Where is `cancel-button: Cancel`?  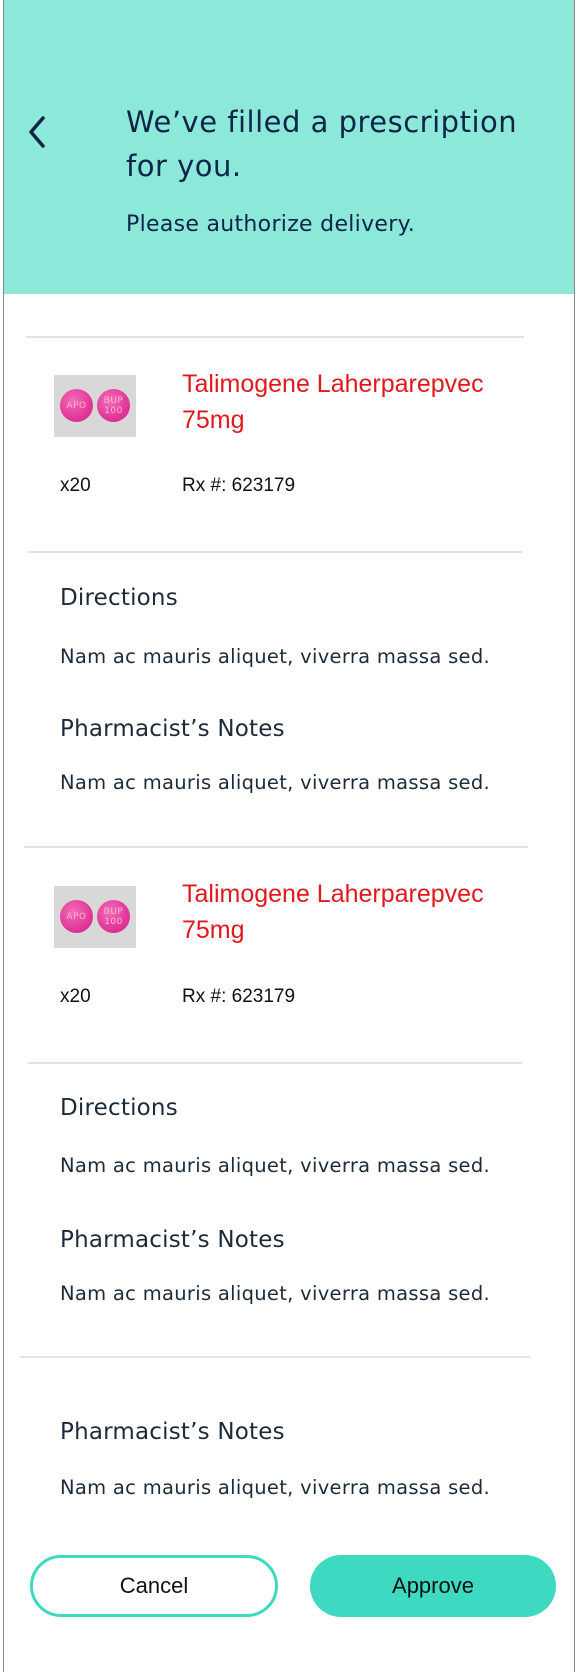 cancel-button: Cancel is located at coordinates (154, 1586).